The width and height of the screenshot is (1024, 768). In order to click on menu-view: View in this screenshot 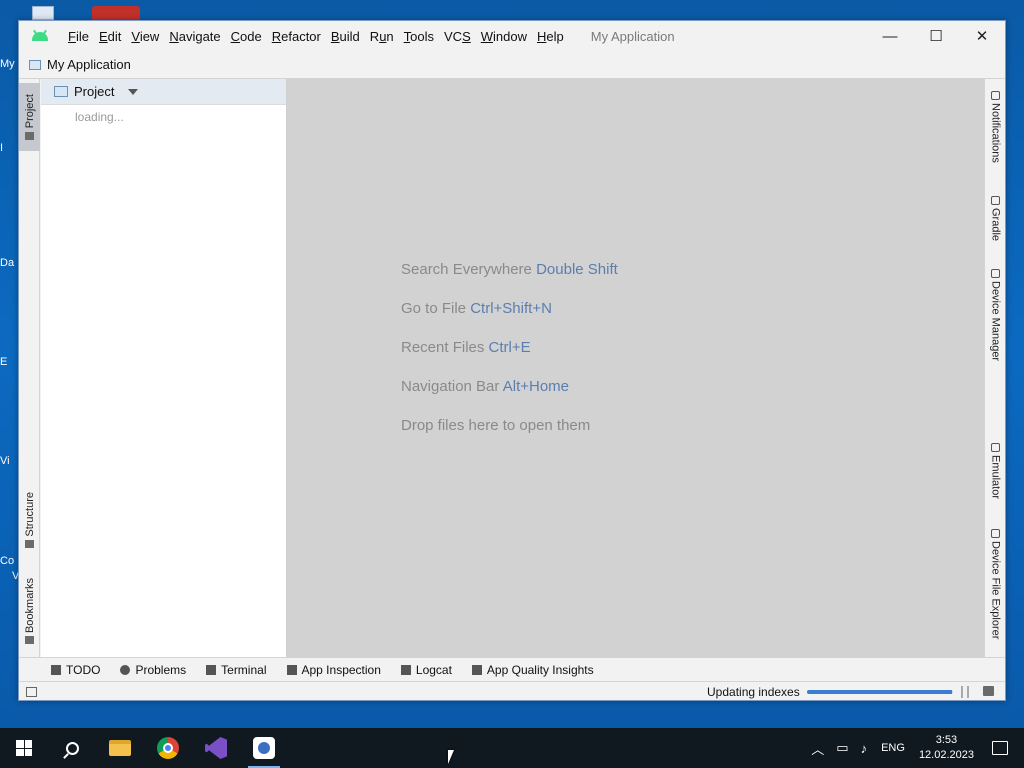, I will do `click(145, 36)`.